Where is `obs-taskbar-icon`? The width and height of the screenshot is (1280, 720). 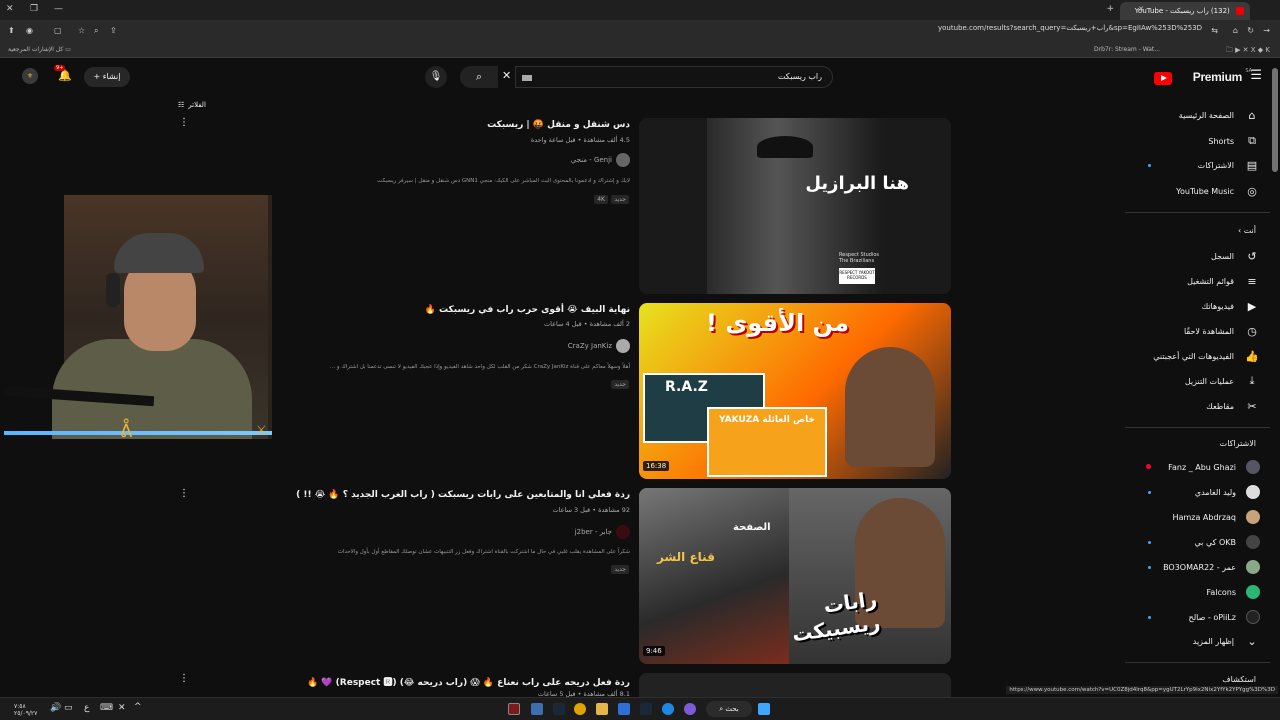
obs-taskbar-icon is located at coordinates (514, 709).